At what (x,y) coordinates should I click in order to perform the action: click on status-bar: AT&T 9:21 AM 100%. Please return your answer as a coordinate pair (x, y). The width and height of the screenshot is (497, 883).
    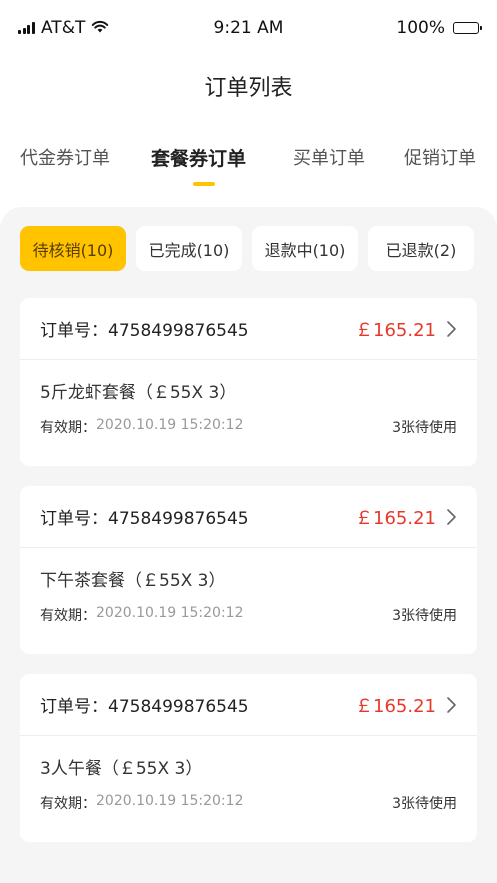
    Looking at the image, I should click on (248, 29).